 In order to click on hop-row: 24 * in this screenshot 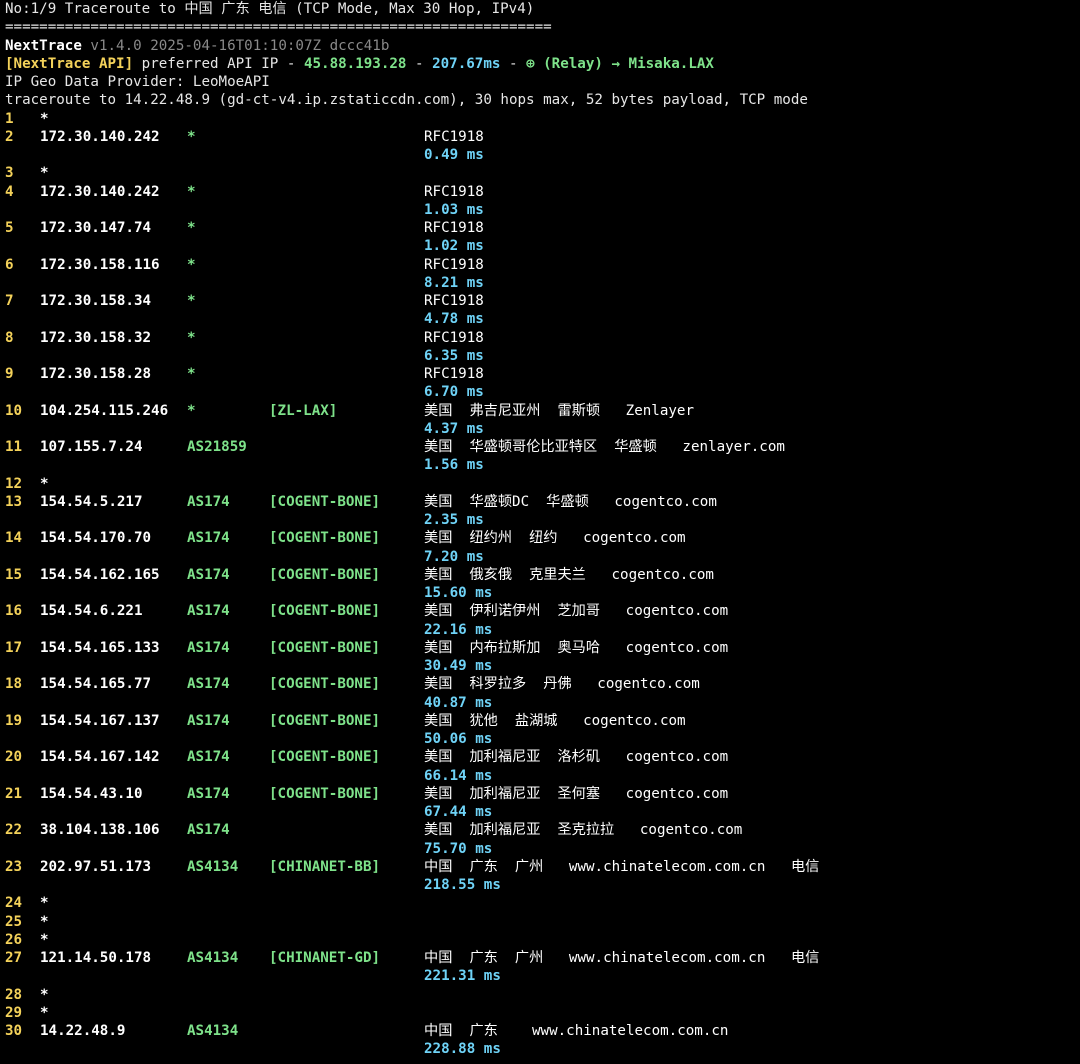, I will do `click(542, 903)`.